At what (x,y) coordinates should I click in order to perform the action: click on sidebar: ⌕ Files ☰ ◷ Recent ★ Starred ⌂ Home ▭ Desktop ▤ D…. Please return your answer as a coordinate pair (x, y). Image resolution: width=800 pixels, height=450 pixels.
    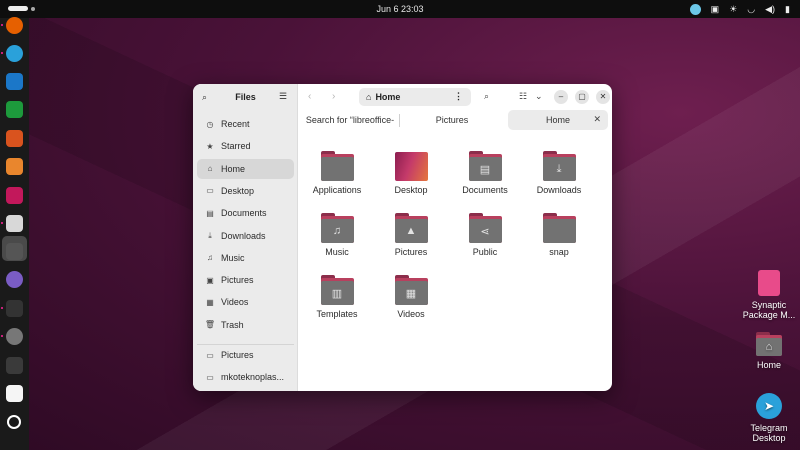
    Looking at the image, I should click on (245, 237).